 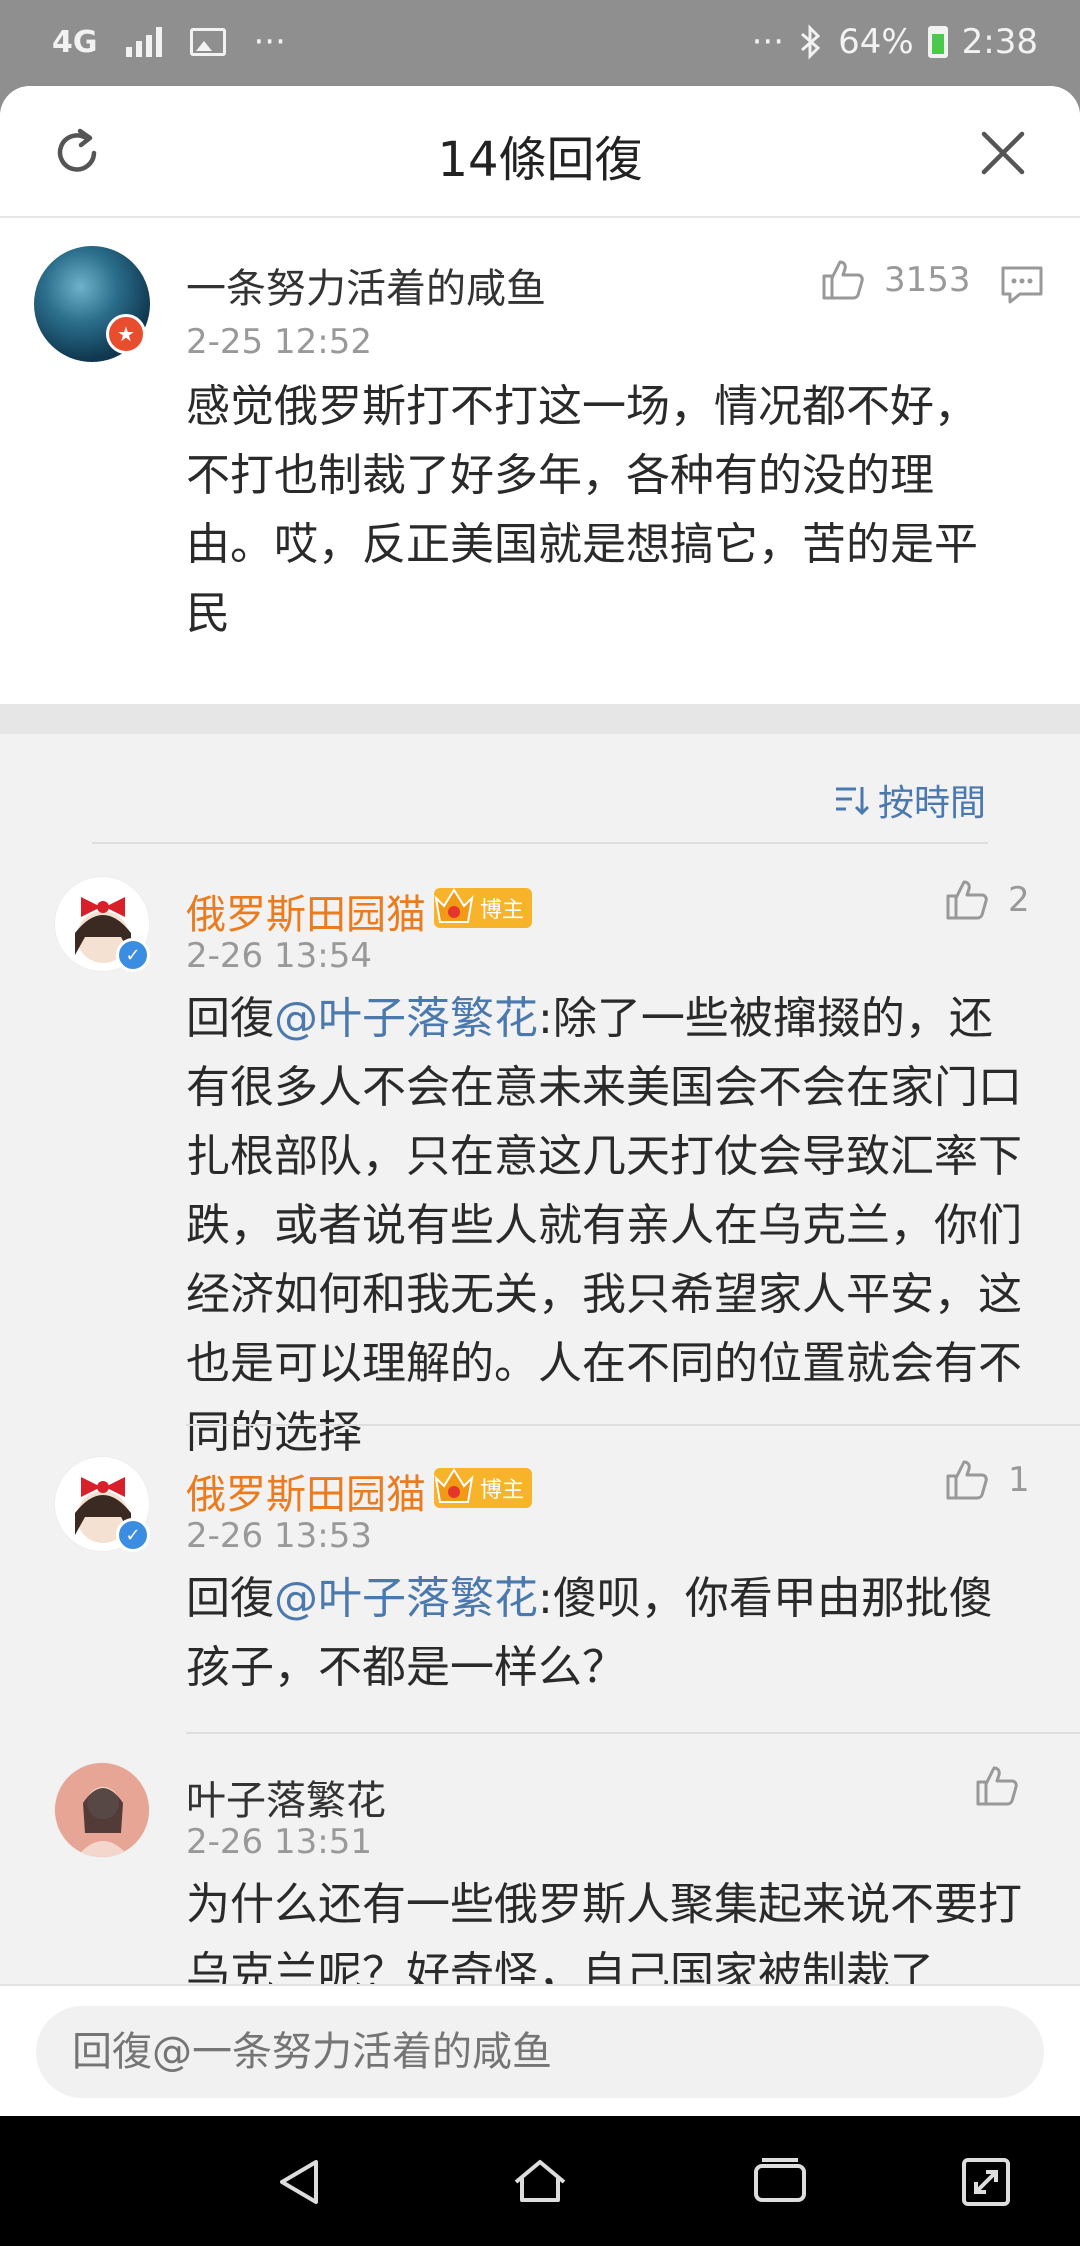 What do you see at coordinates (1019, 900) in the screenshot?
I see `like-count: 2` at bounding box center [1019, 900].